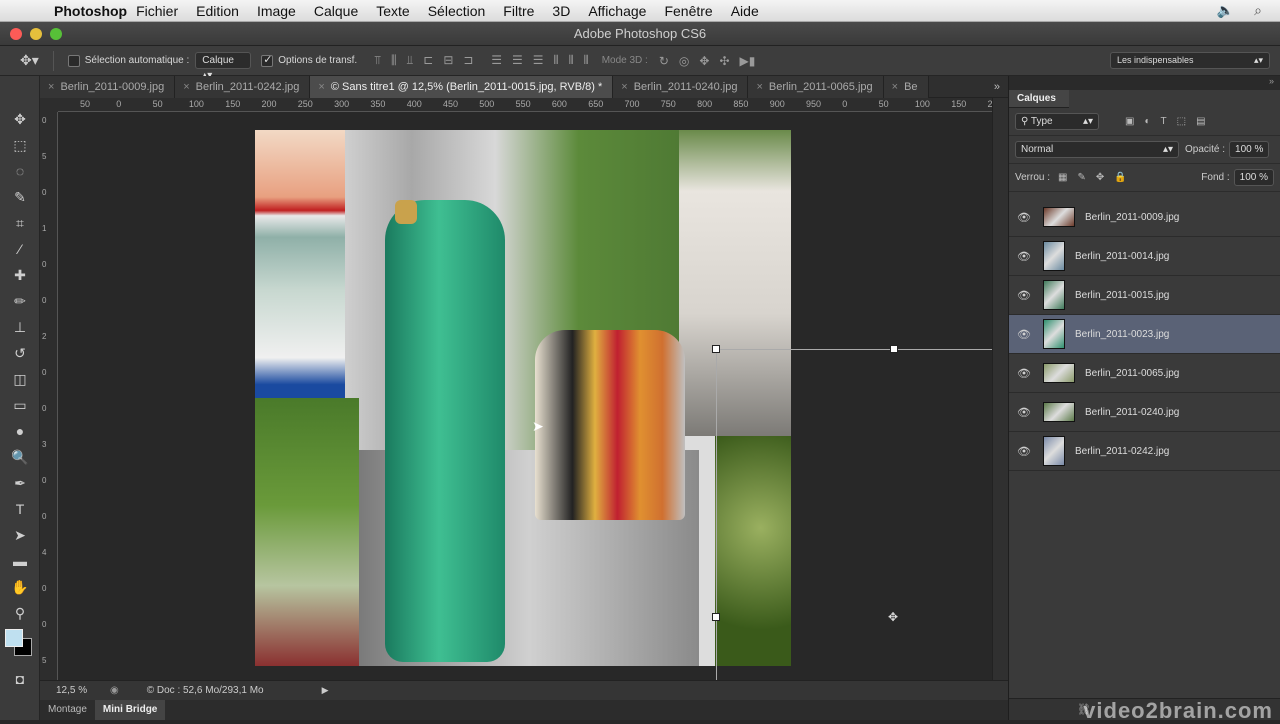  I want to click on more-tabs-icon: », so click(997, 86).